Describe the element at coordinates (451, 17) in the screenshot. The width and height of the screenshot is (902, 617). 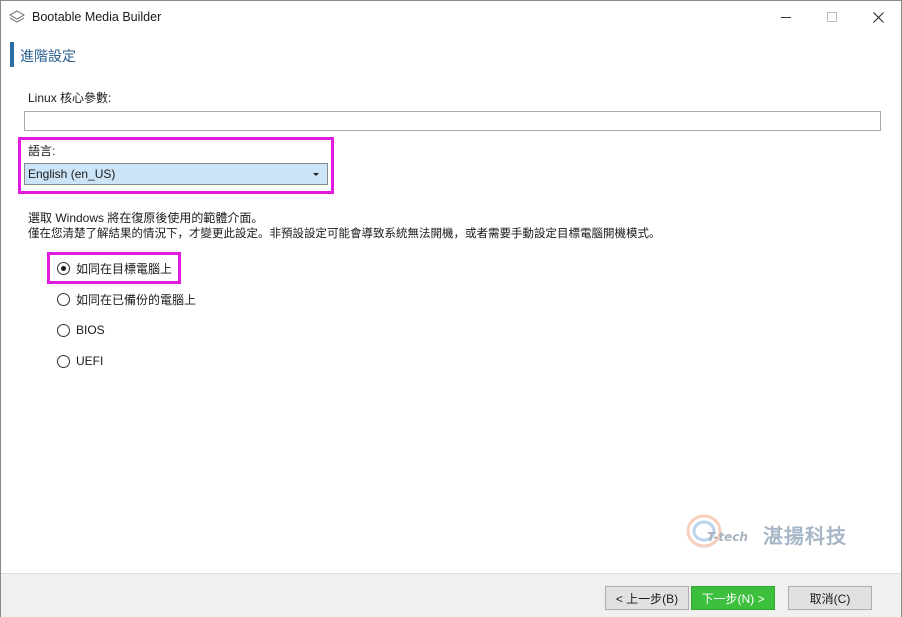
I see `title-bar: Bootable Media Builder` at that location.